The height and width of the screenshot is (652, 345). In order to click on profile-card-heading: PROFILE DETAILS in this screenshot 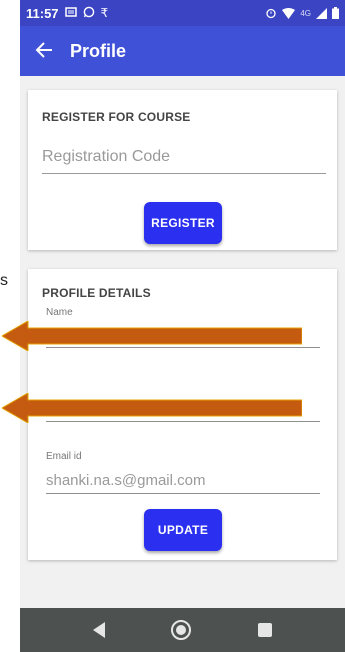, I will do `click(96, 293)`.